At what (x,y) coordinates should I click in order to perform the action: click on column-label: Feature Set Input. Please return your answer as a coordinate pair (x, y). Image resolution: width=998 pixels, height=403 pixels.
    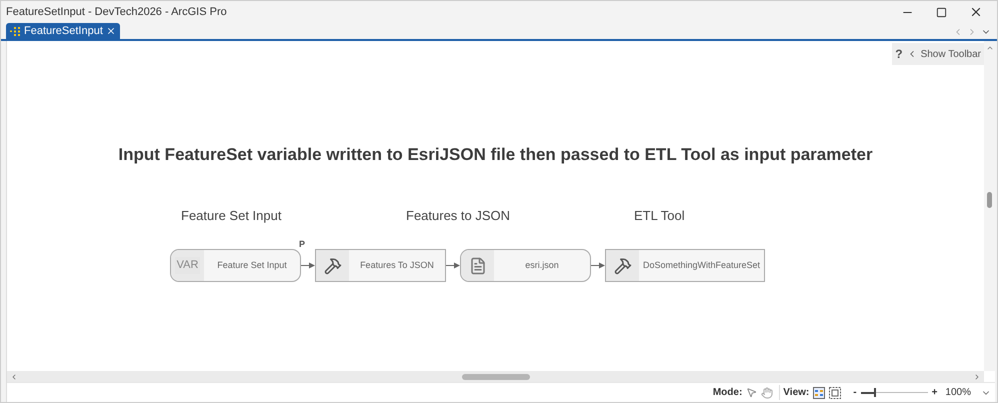
    Looking at the image, I should click on (231, 216).